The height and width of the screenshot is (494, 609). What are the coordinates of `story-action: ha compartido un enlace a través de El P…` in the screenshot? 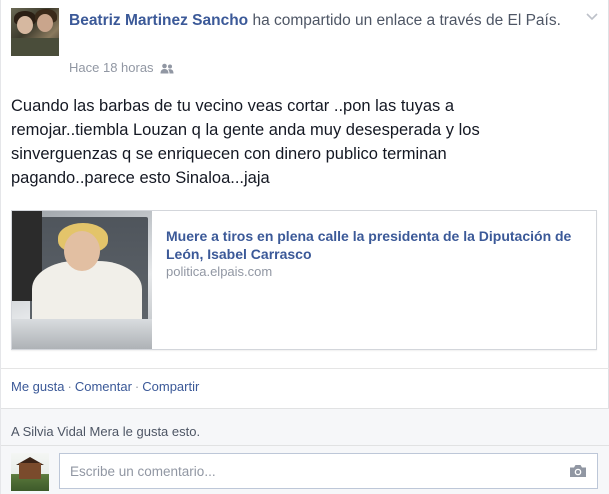 It's located at (404, 20).